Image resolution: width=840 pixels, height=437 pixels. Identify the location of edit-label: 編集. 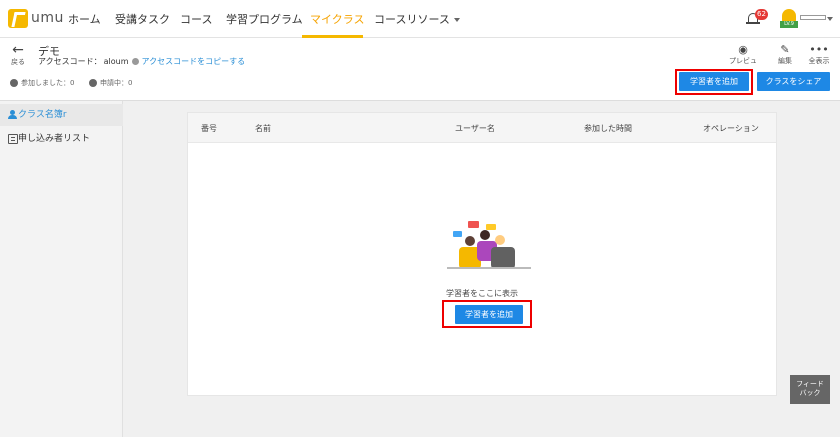
(785, 61).